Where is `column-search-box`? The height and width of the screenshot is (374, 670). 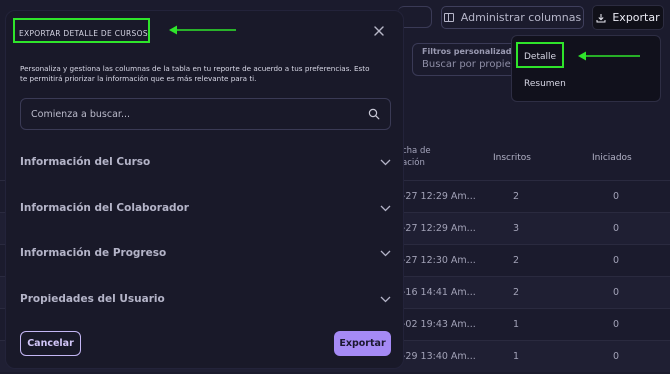 column-search-box is located at coordinates (205, 114).